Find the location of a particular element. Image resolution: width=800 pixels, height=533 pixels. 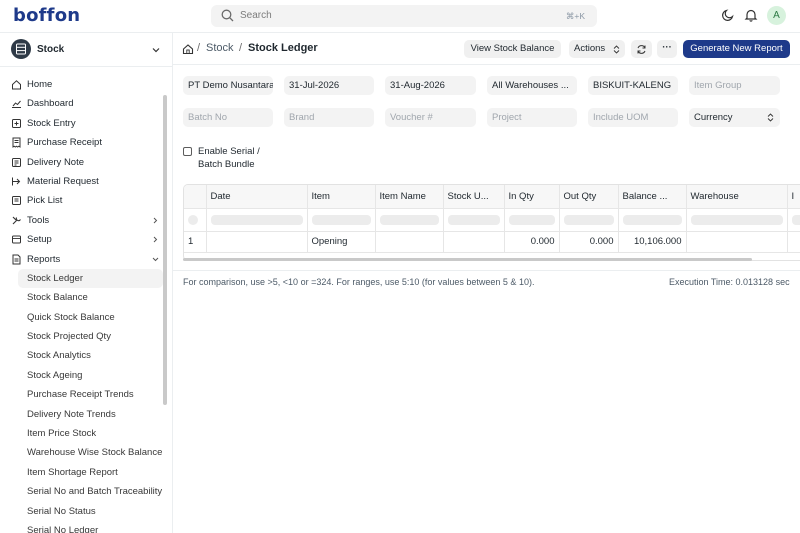

from-date-field: 31-Jul-2026 is located at coordinates (329, 85).